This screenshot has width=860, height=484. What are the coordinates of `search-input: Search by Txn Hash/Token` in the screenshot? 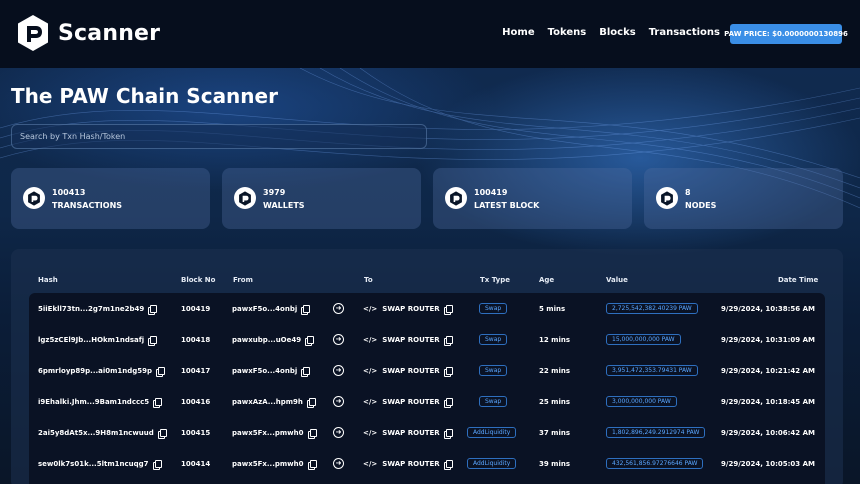 It's located at (219, 136).